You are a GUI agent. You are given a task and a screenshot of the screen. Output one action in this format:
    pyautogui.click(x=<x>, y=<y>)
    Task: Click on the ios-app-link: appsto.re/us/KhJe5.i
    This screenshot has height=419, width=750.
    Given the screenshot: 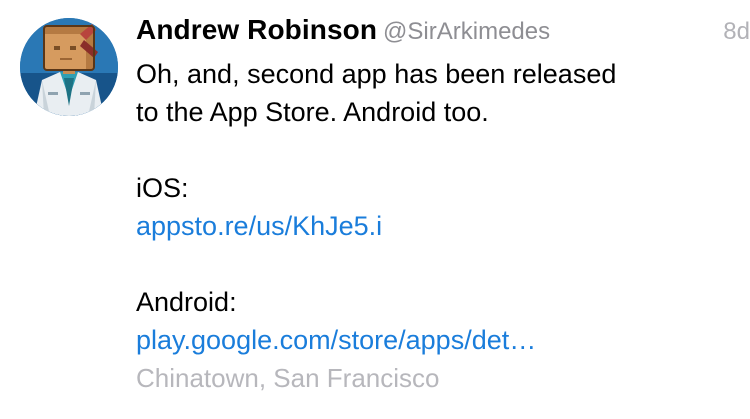 What is the action you would take?
    pyautogui.click(x=436, y=226)
    